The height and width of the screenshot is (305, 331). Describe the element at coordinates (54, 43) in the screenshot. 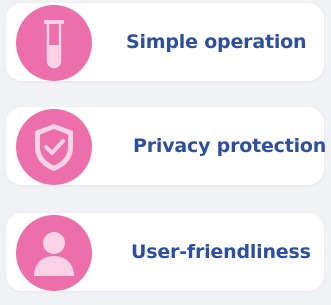

I see `test-tube-icon` at that location.